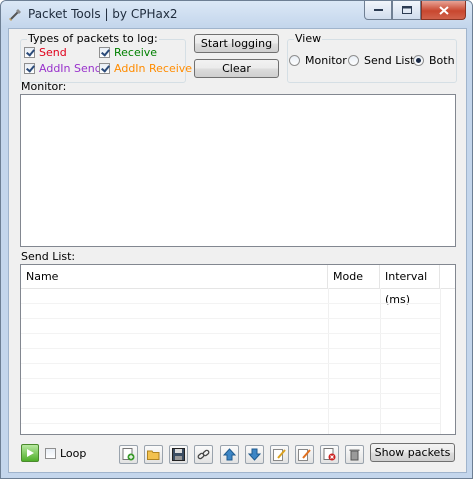  What do you see at coordinates (15, 15) in the screenshot?
I see `app-icon` at bounding box center [15, 15].